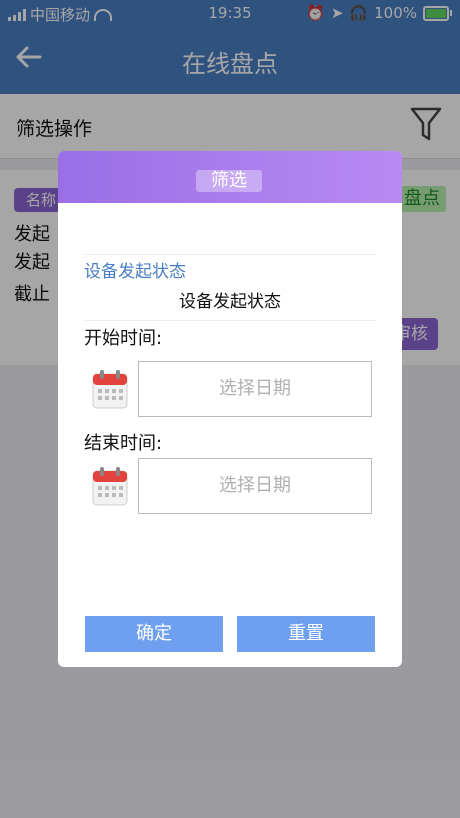 The height and width of the screenshot is (818, 460). What do you see at coordinates (306, 634) in the screenshot?
I see `reset-button: 重置` at bounding box center [306, 634].